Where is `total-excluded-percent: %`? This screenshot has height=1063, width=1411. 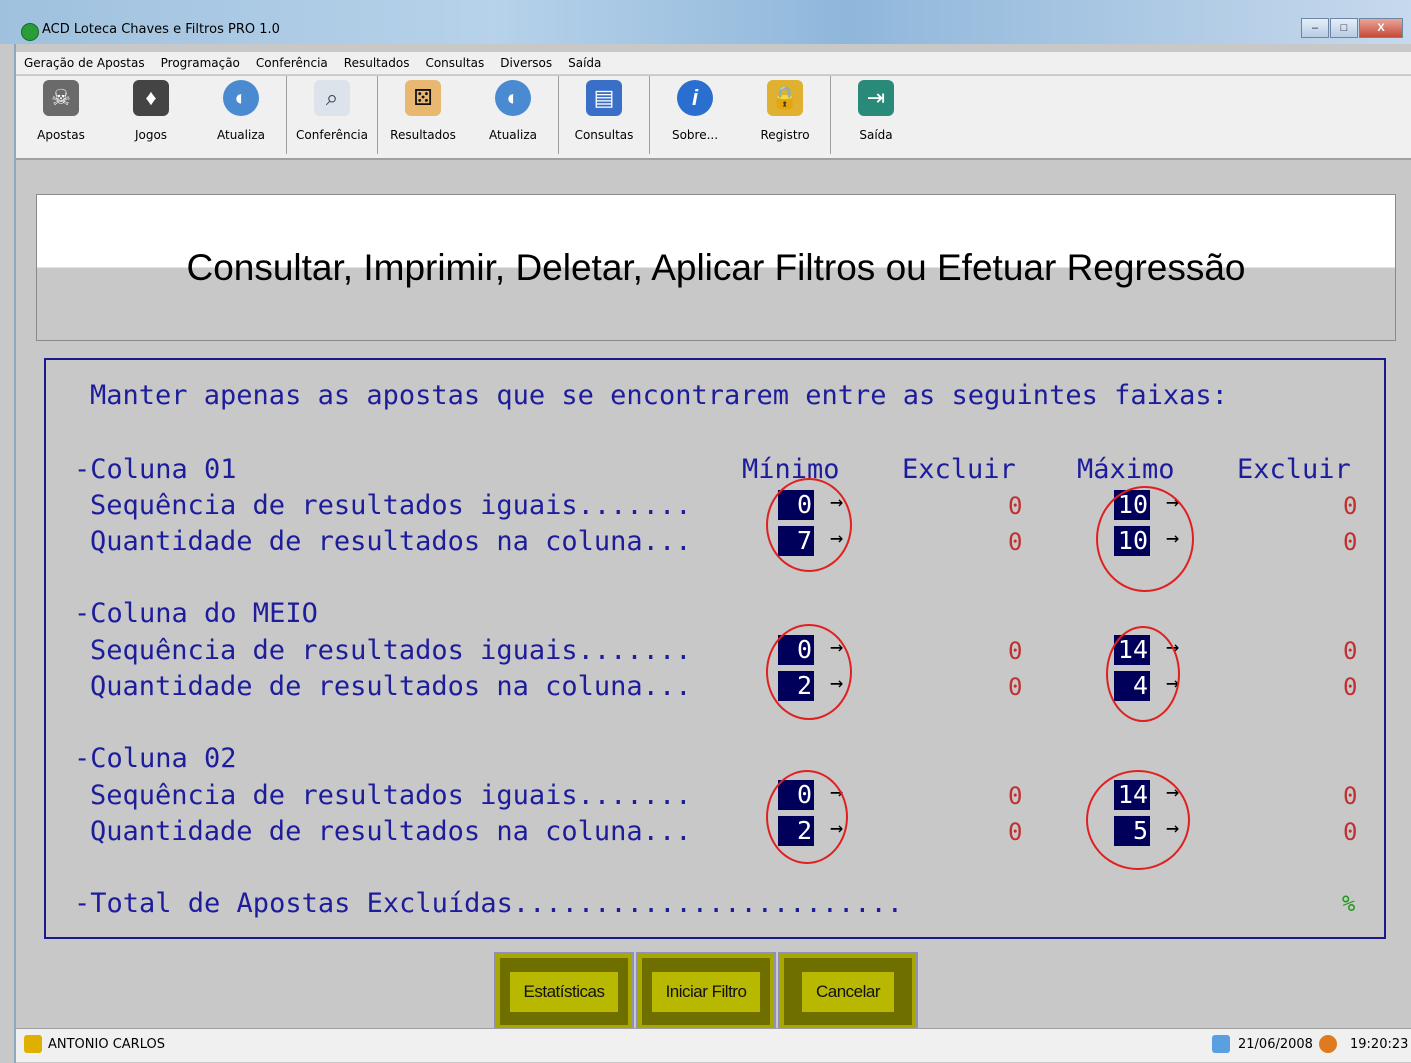
total-excluded-percent: % is located at coordinates (1349, 904).